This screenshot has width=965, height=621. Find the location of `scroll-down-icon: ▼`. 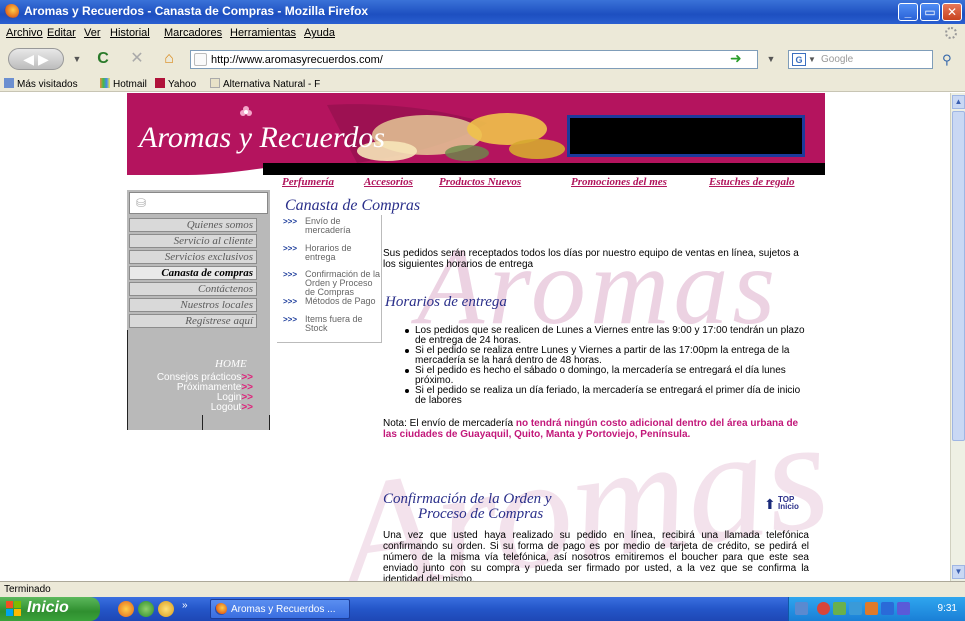

scroll-down-icon: ▼ is located at coordinates (958, 572).